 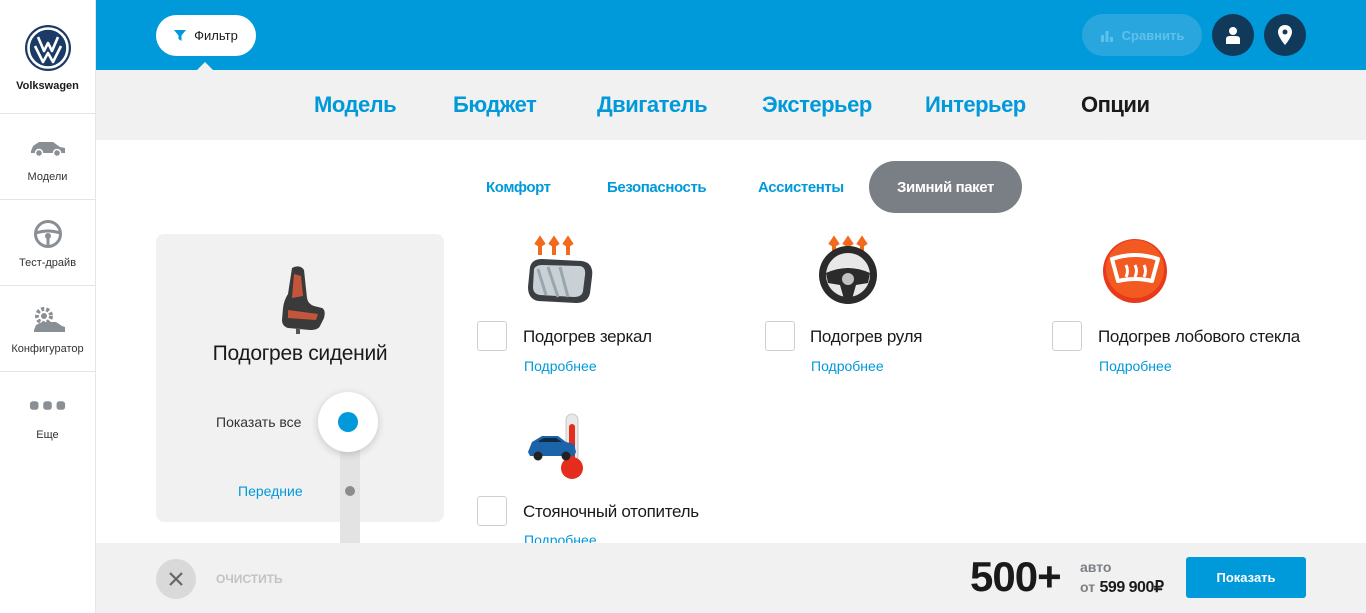 I want to click on subtab-comfort: Комфорт, so click(x=518, y=187).